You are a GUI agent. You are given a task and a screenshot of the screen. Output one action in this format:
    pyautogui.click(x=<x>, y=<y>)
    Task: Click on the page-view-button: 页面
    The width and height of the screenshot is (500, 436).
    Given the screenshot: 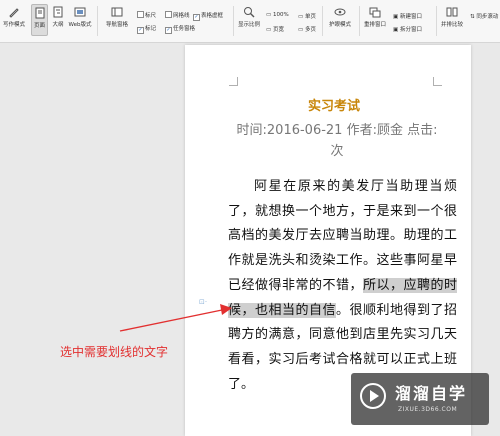 What is the action you would take?
    pyautogui.click(x=39, y=20)
    